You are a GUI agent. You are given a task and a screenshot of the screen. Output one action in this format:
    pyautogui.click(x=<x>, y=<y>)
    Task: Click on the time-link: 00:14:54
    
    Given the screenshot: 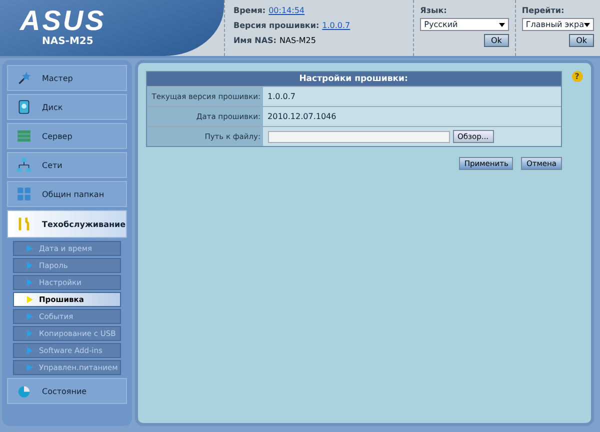 What is the action you would take?
    pyautogui.click(x=286, y=10)
    